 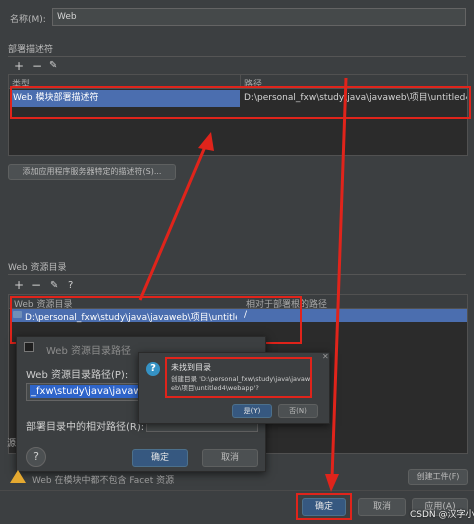 What do you see at coordinates (442, 515) in the screenshot?
I see `watermark: CSDN @汉字小久` at bounding box center [442, 515].